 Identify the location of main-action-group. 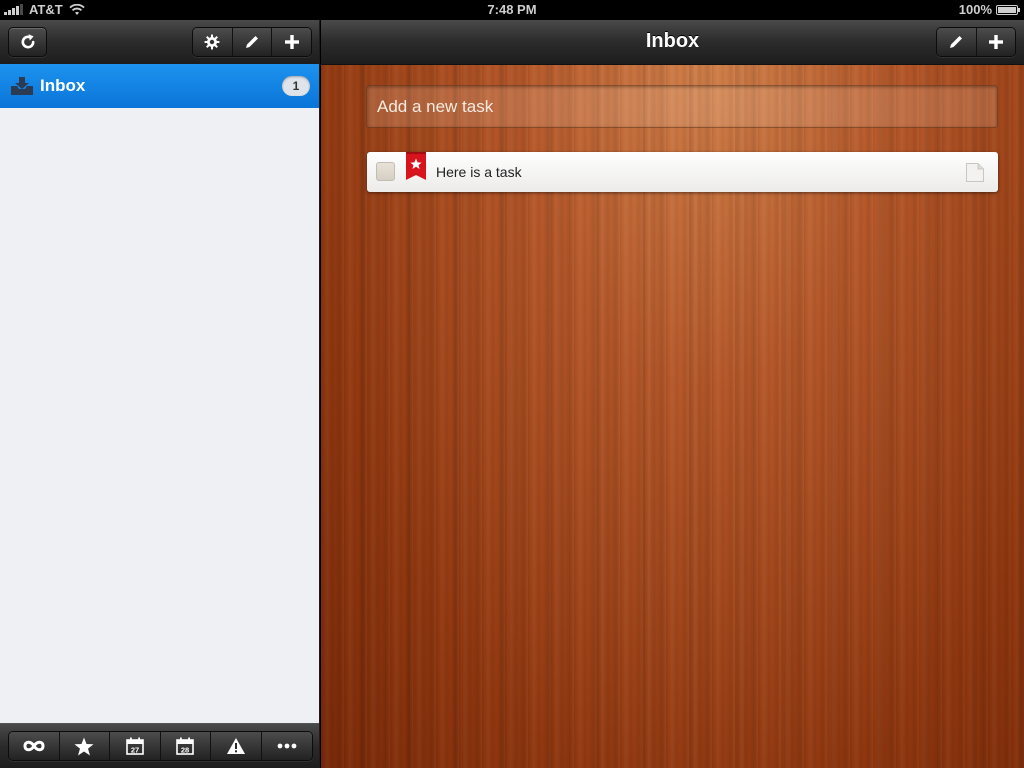
(976, 42).